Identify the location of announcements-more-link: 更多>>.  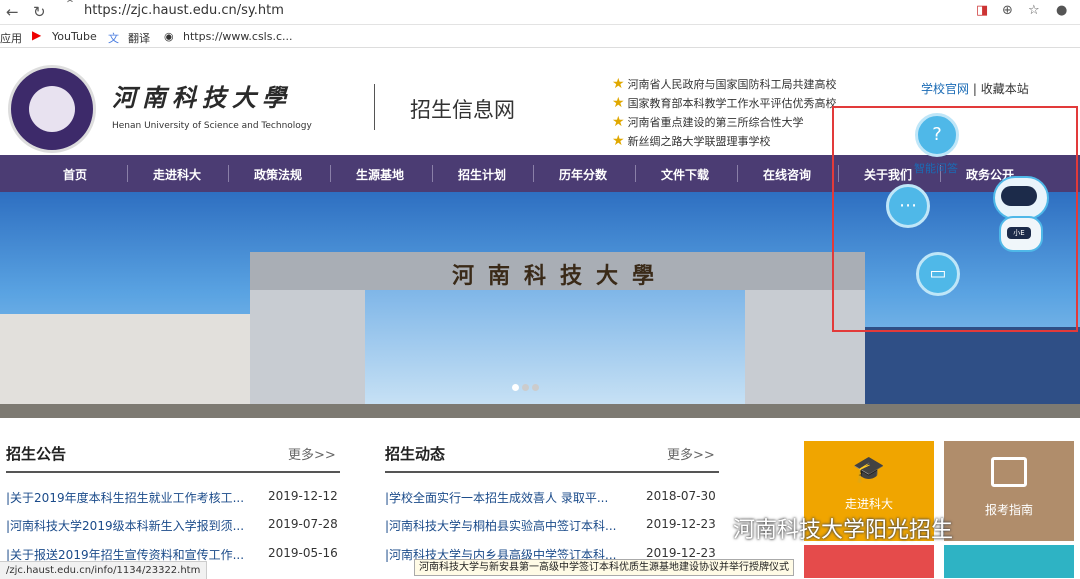
(312, 453).